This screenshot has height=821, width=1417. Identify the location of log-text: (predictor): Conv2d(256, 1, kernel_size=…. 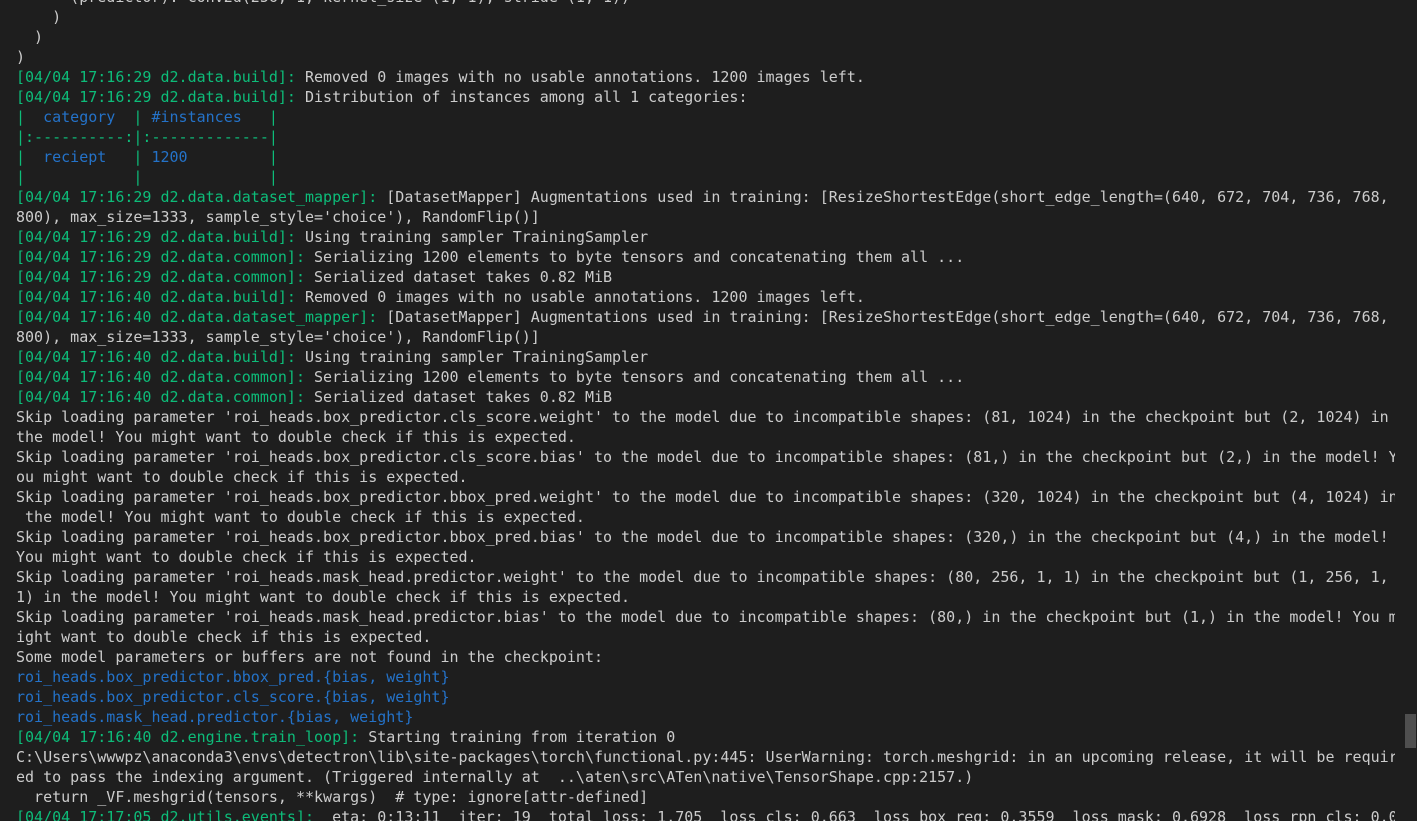
(323, 3).